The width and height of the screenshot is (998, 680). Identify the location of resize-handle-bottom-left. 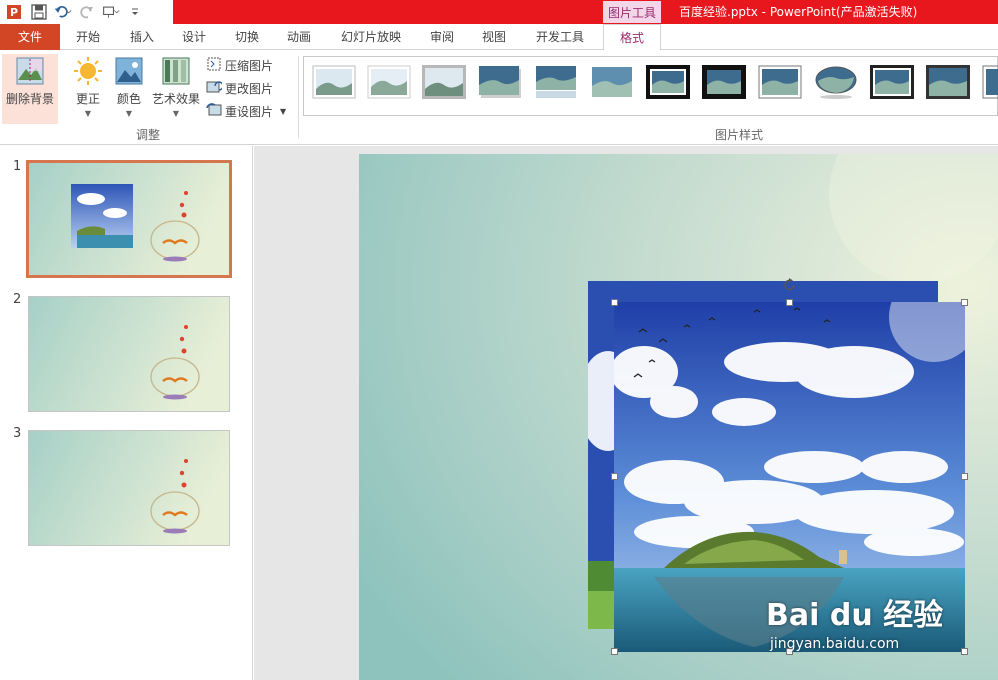
(614, 651).